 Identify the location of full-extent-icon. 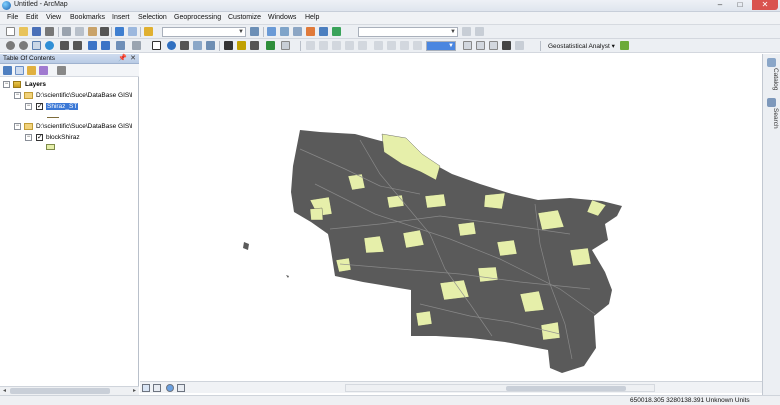
(49, 45).